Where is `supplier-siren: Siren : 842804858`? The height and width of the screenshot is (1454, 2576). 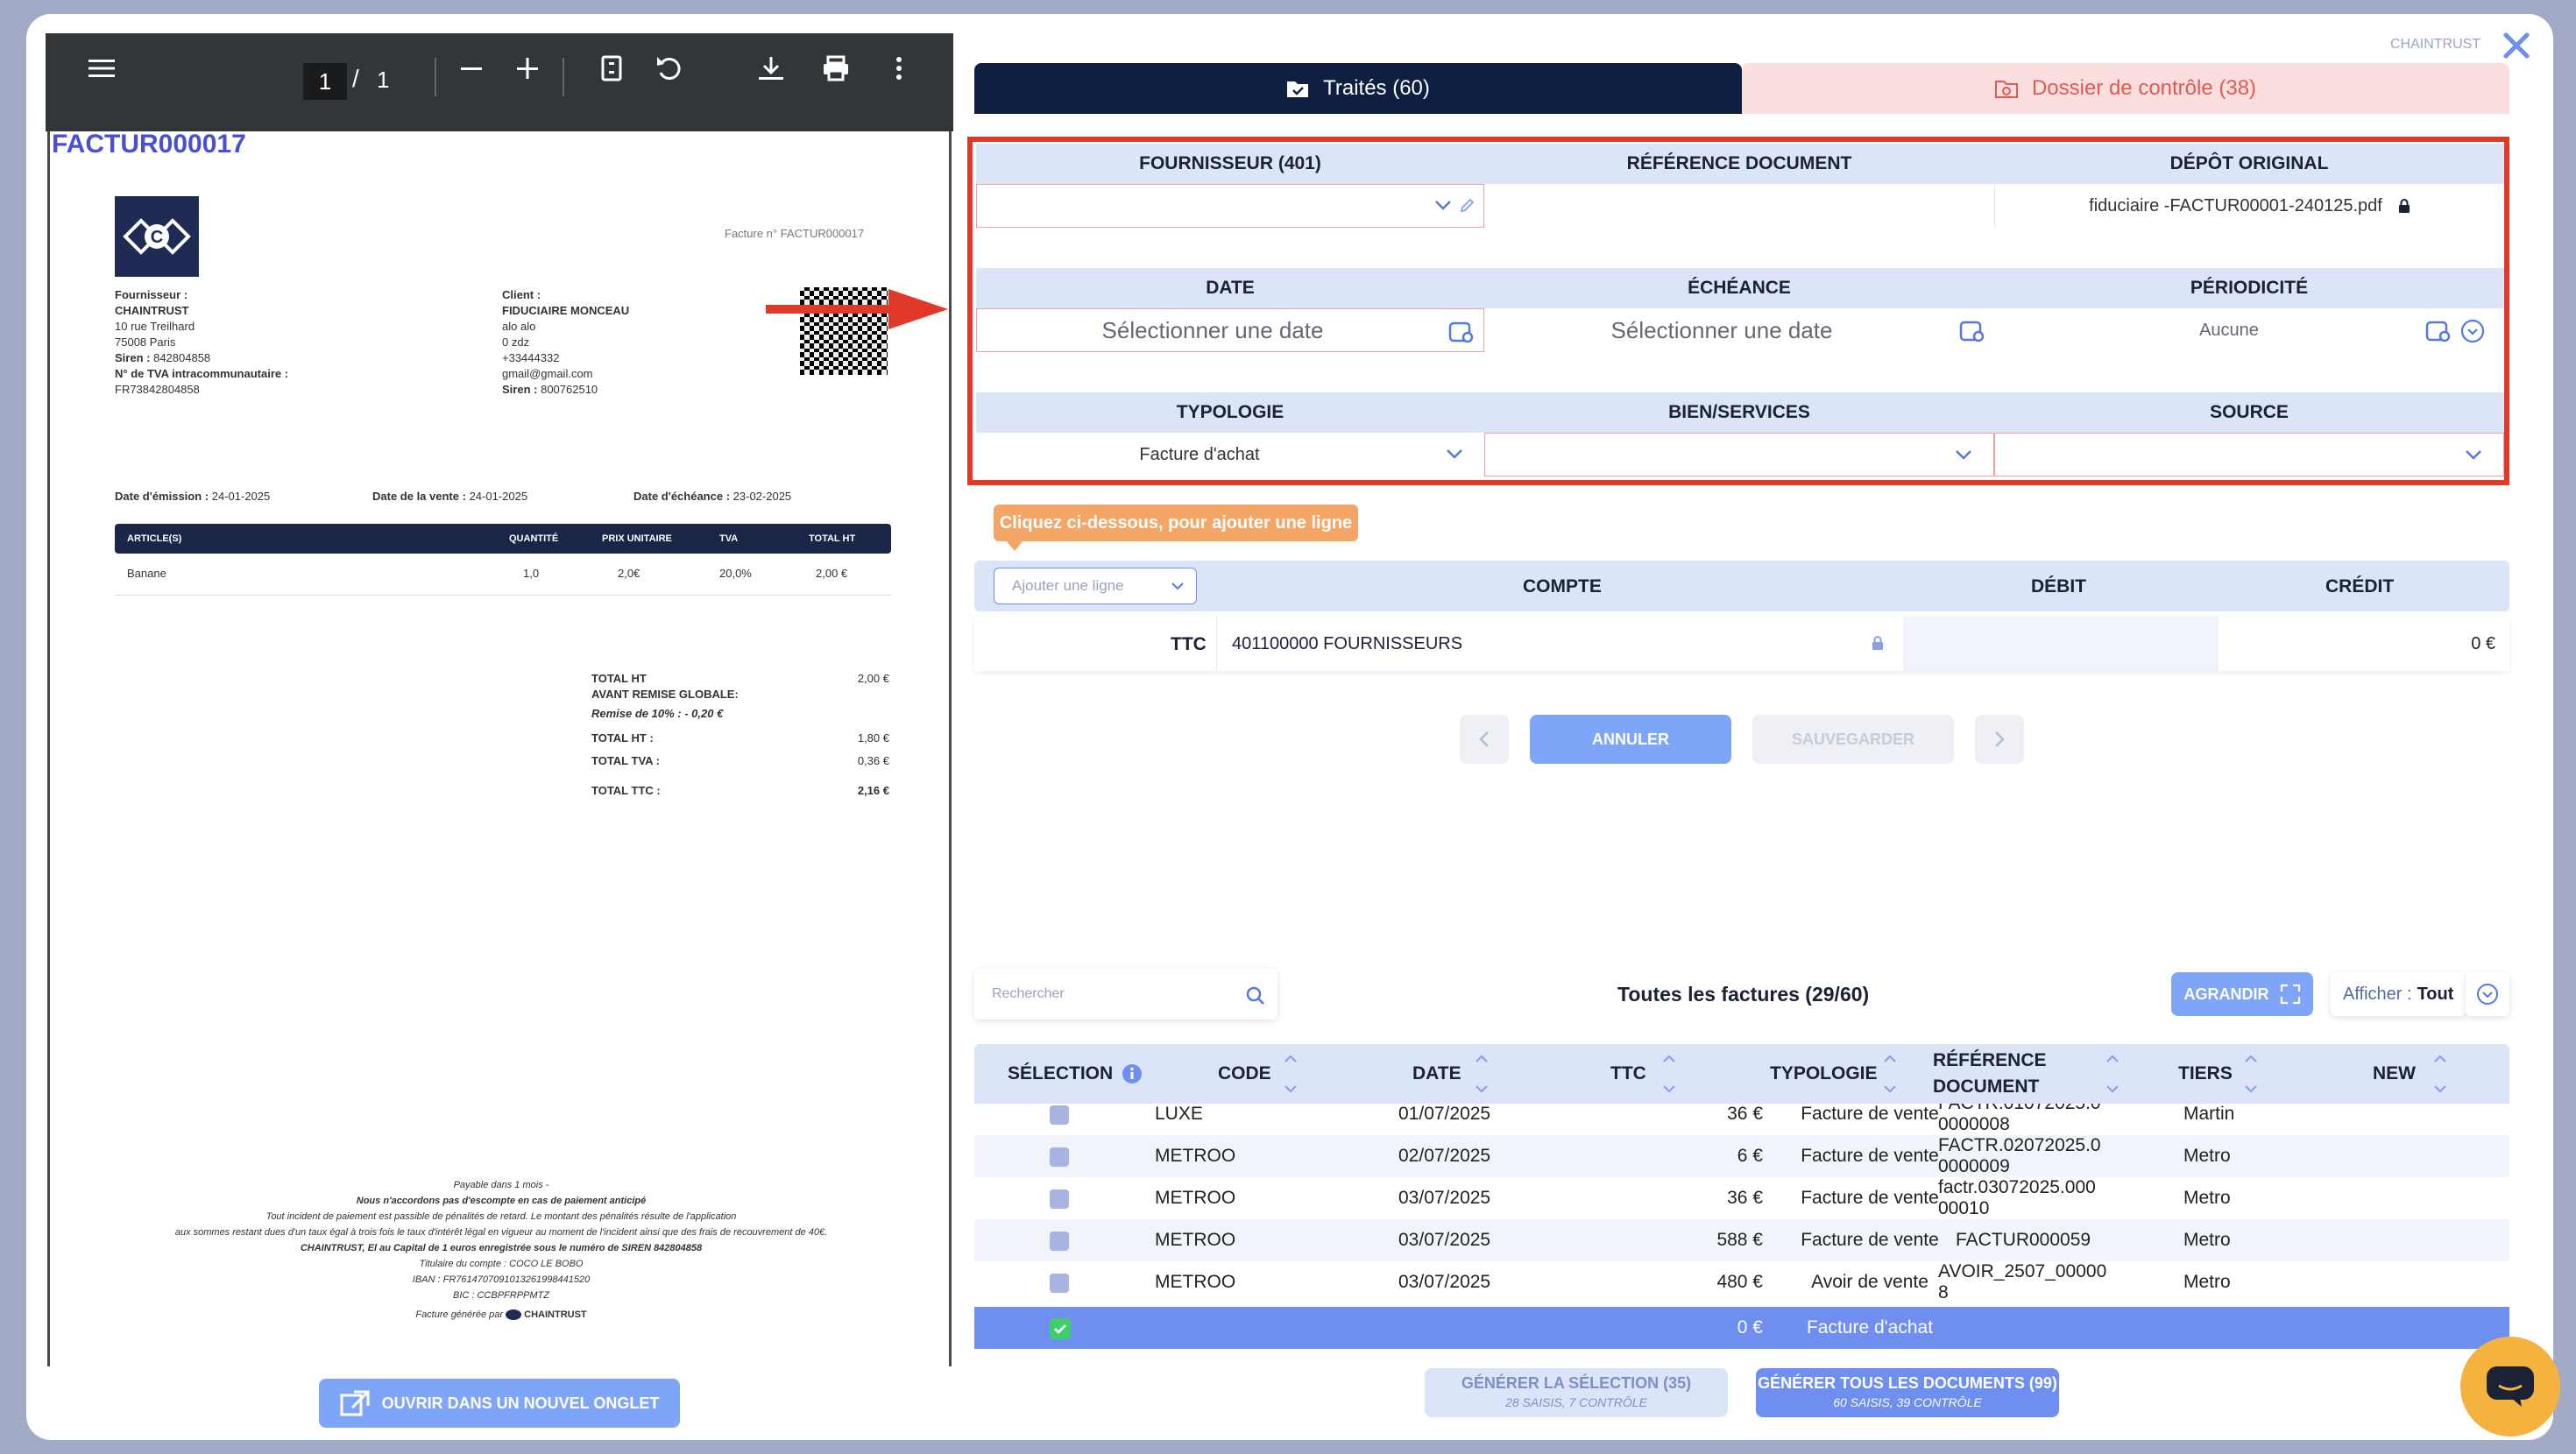 supplier-siren: Siren : 842804858 is located at coordinates (255, 358).